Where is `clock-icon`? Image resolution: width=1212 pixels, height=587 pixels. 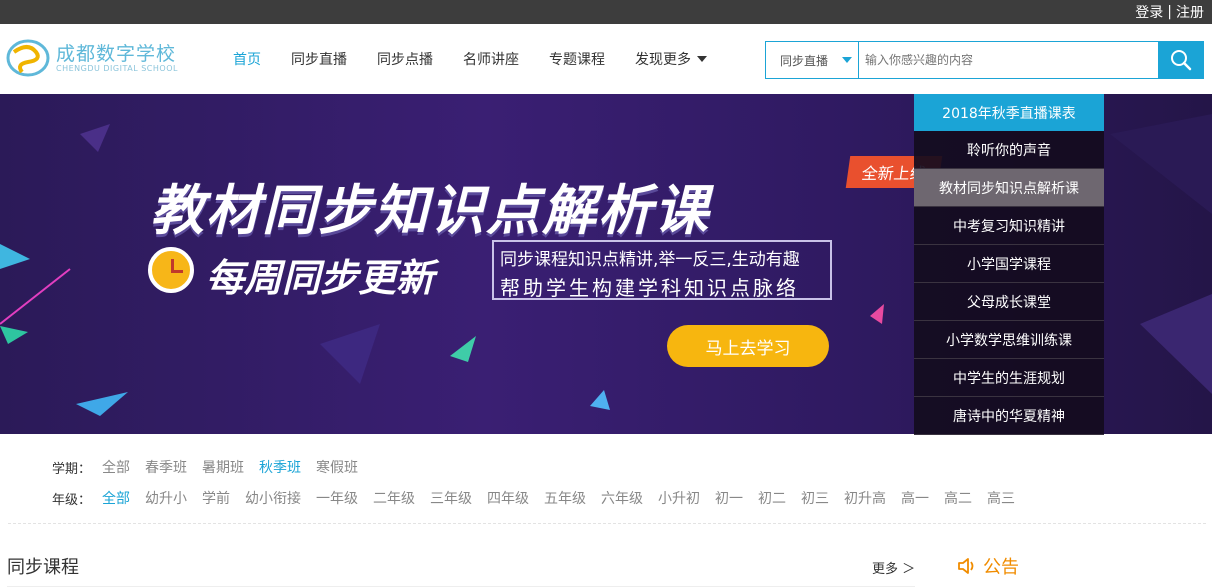 clock-icon is located at coordinates (171, 270).